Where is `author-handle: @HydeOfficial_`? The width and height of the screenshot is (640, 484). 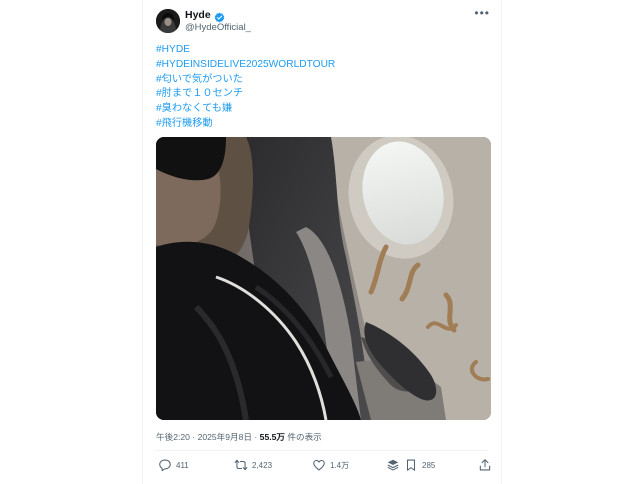 author-handle: @HydeOfficial_ is located at coordinates (218, 27).